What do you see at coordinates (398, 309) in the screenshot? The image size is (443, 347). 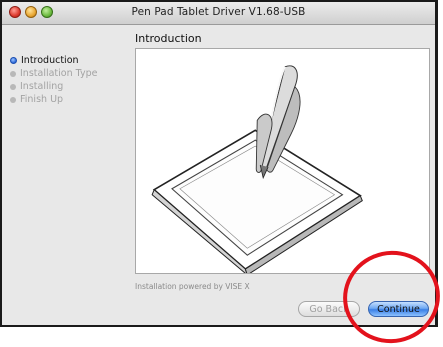 I see `continue-button: Continue` at bounding box center [398, 309].